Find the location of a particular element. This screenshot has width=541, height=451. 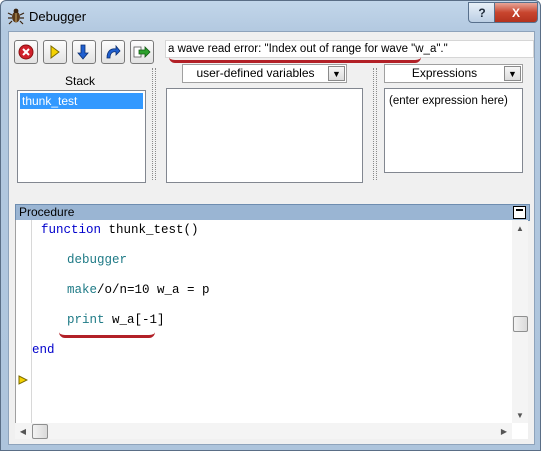

go-arrow-icon is located at coordinates (55, 52).